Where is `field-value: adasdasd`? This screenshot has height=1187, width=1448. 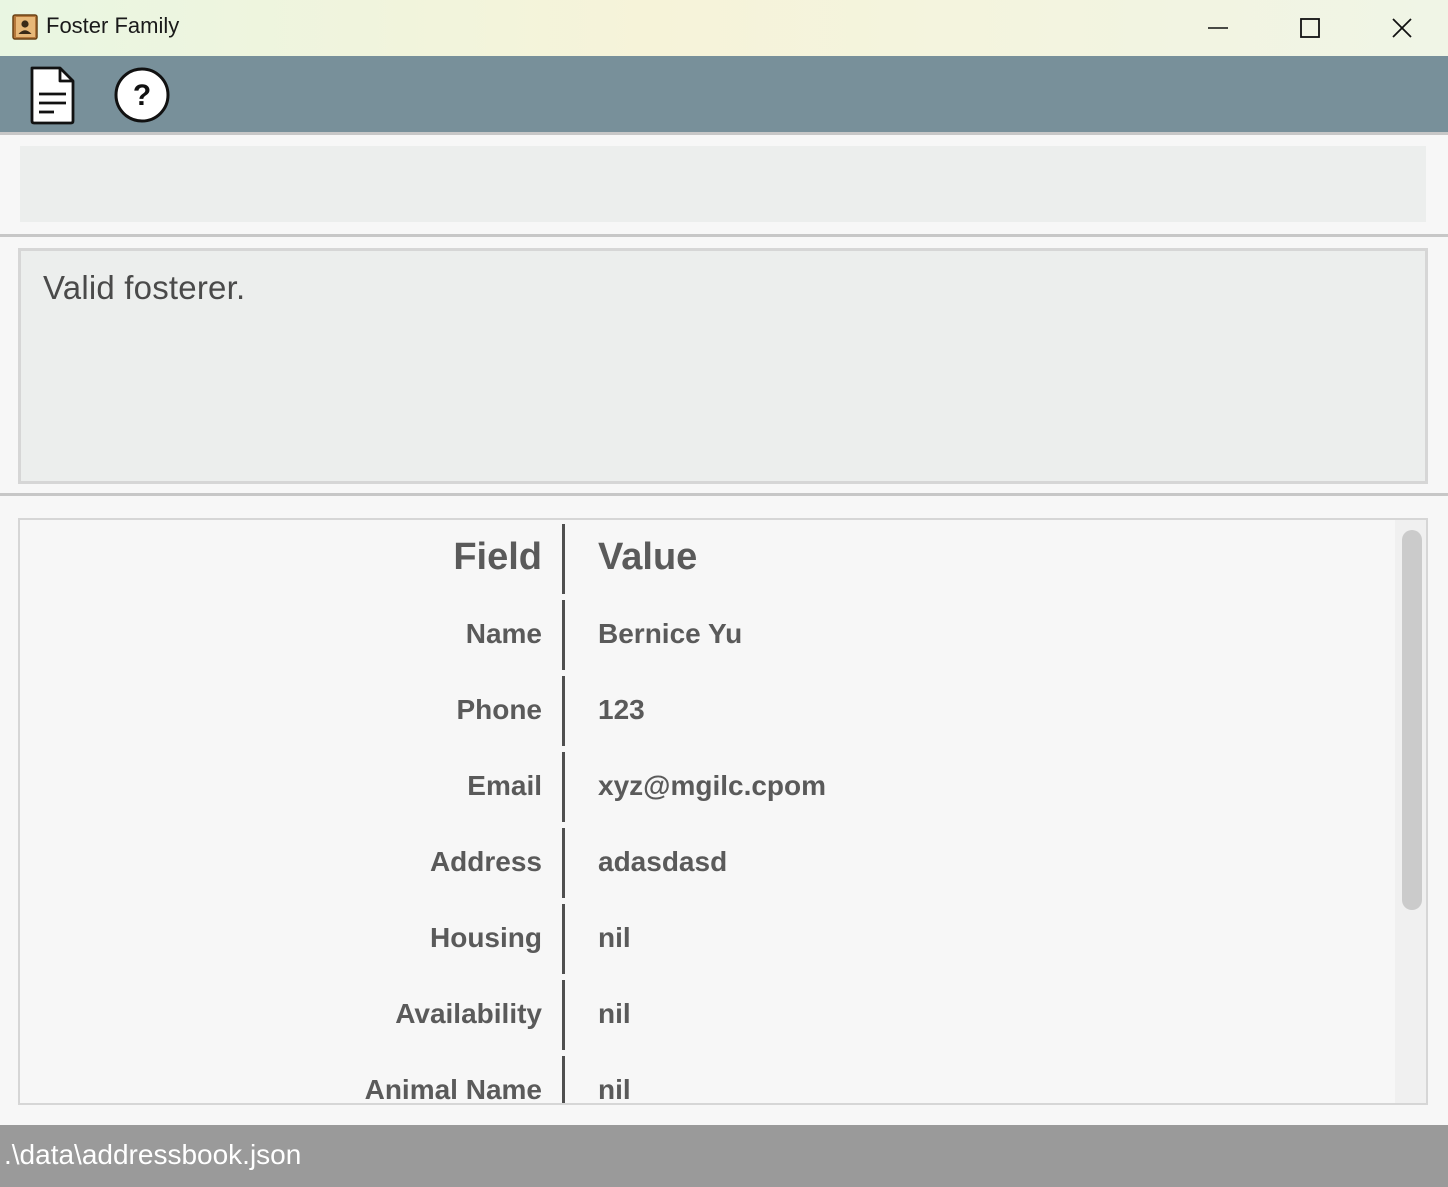
field-value: adasdasd is located at coordinates (663, 861).